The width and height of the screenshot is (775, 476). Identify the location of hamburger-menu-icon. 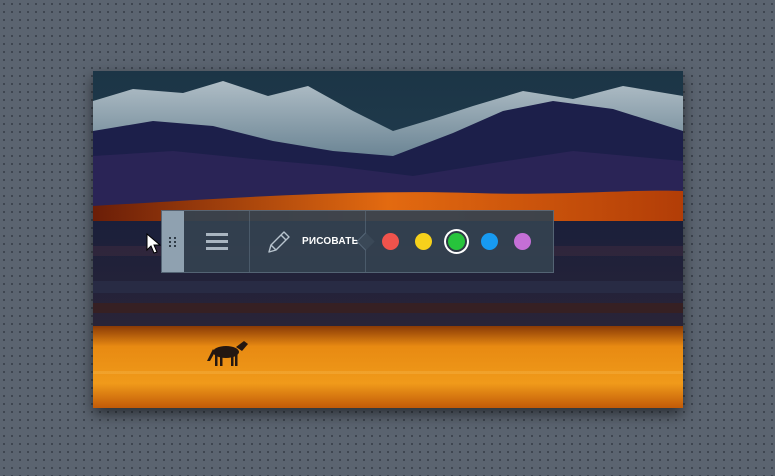
(216, 241).